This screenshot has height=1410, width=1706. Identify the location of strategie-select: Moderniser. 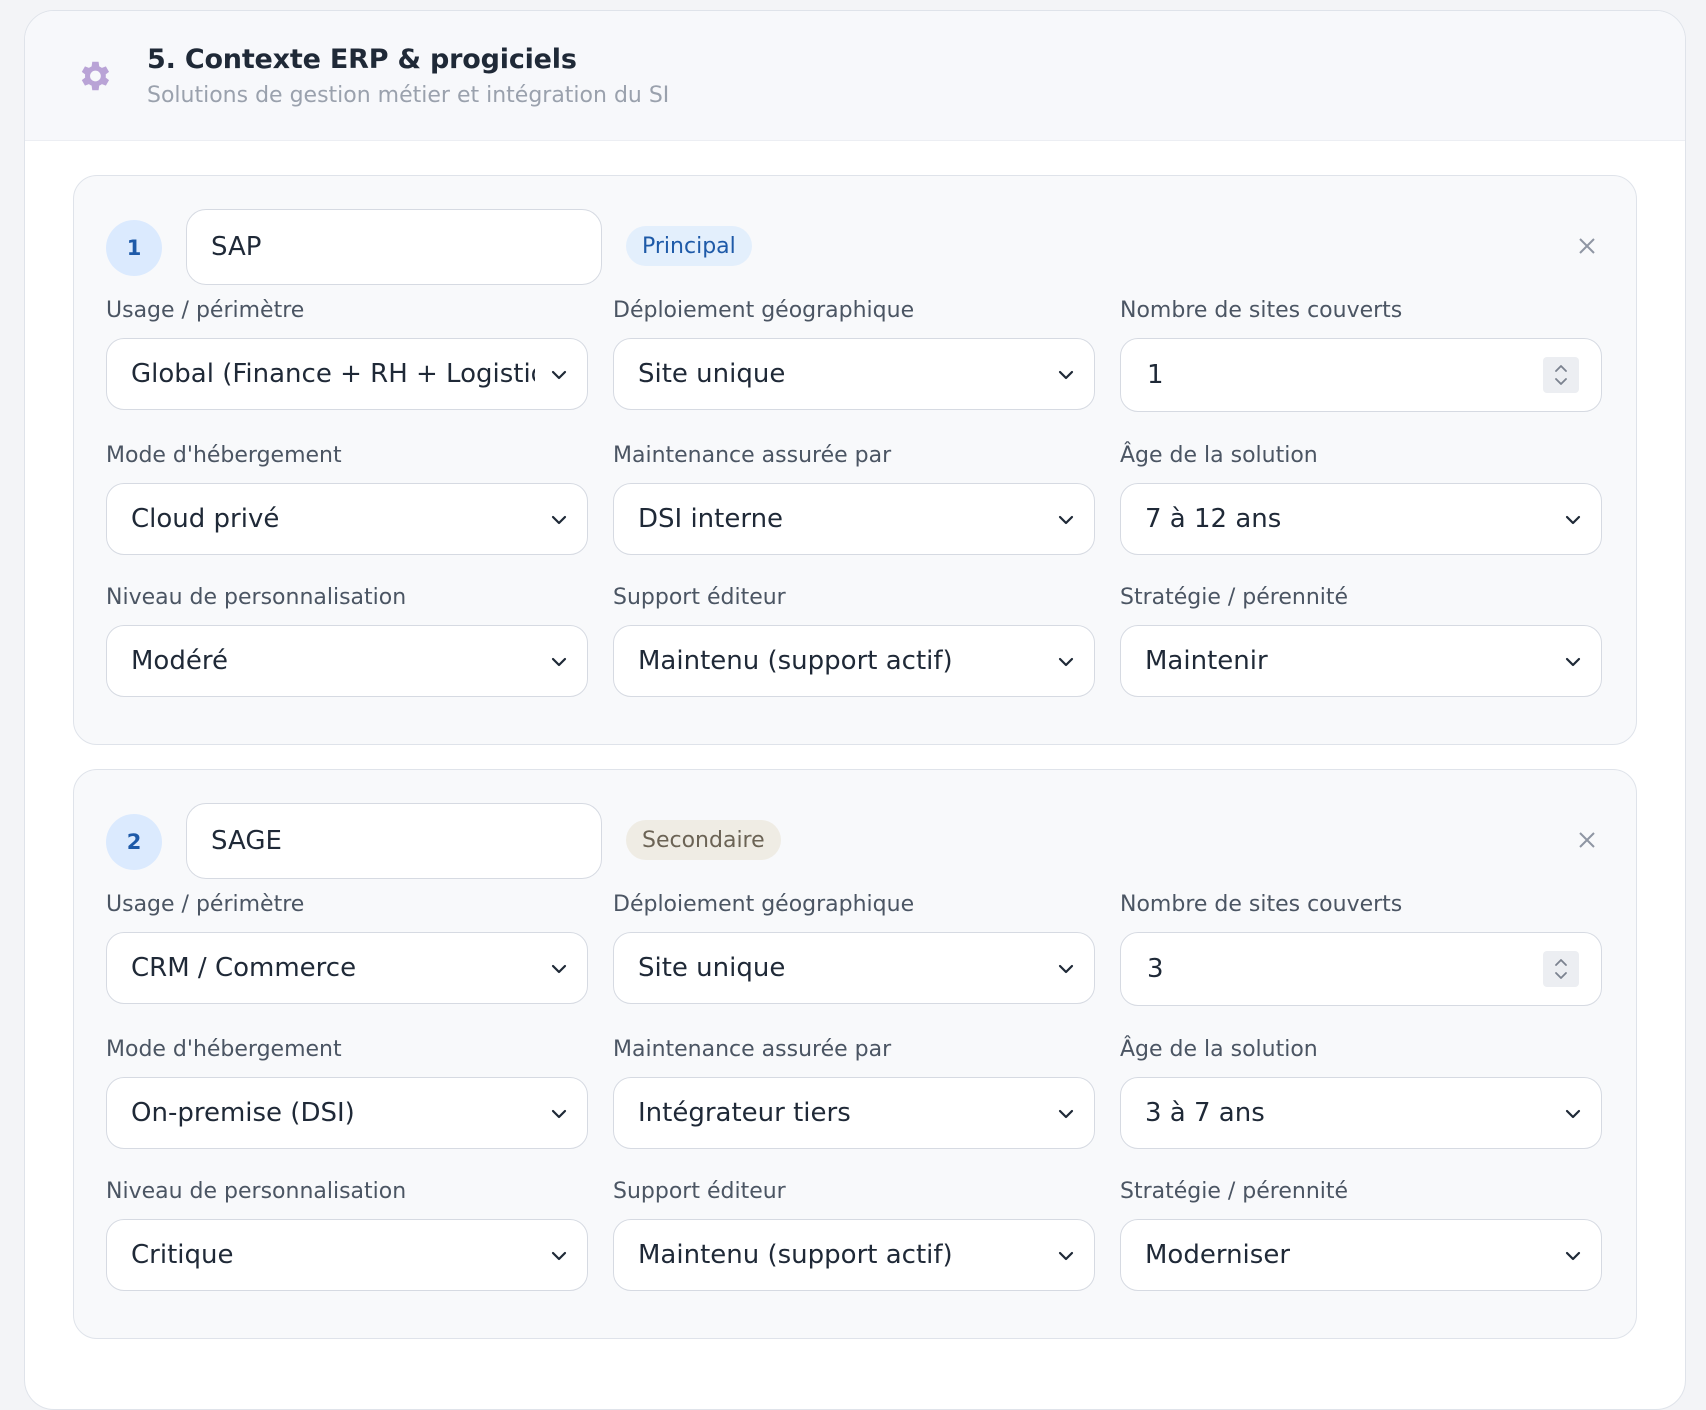
(1361, 1255).